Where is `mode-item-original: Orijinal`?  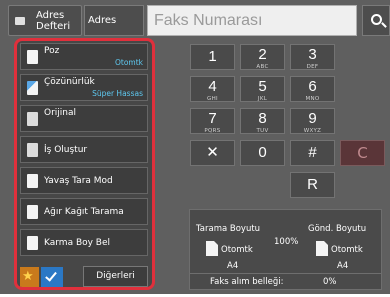
mode-item-original: Orijinal is located at coordinates (84, 118).